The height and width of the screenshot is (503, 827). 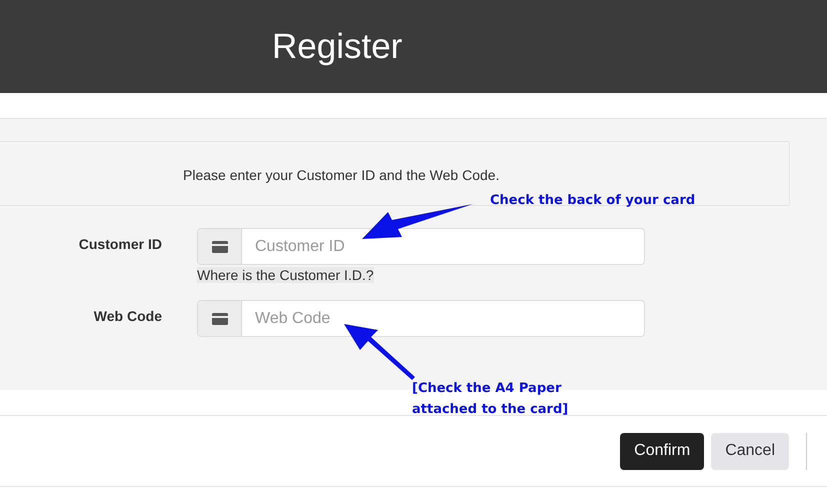 What do you see at coordinates (490, 399) in the screenshot?
I see `annotation-text: [Check the A4 Paper attached to the card]` at bounding box center [490, 399].